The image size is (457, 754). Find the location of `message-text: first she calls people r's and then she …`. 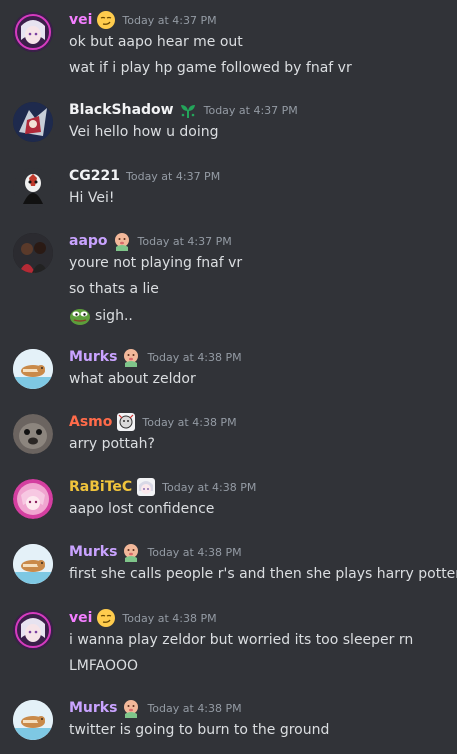

message-text: first she calls people r's and then she … is located at coordinates (263, 574).